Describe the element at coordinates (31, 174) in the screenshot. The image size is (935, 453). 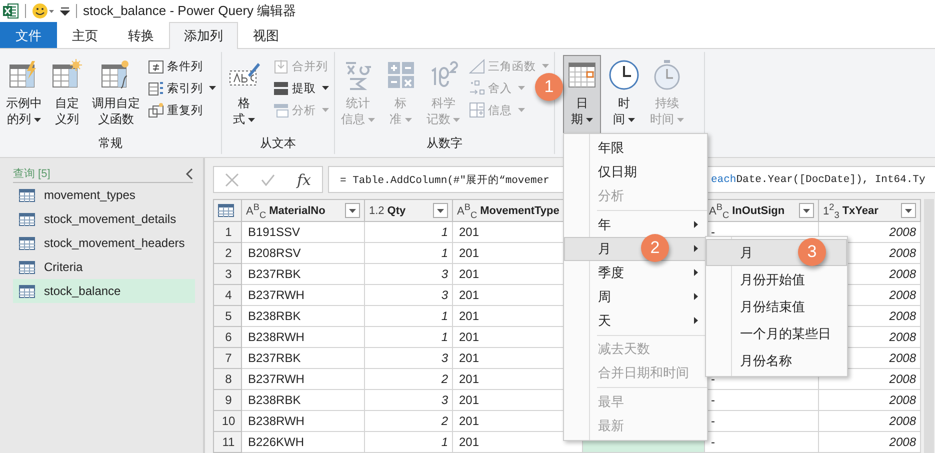
I see `queries-header: 查询 [5]` at that location.